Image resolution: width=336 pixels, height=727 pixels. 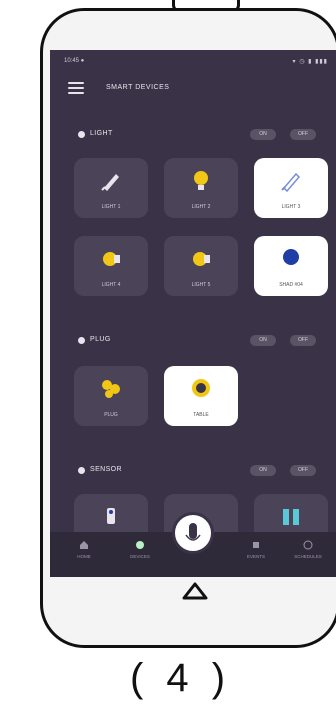 What do you see at coordinates (111, 285) in the screenshot?
I see `tile-label: LIGHT 4` at bounding box center [111, 285].